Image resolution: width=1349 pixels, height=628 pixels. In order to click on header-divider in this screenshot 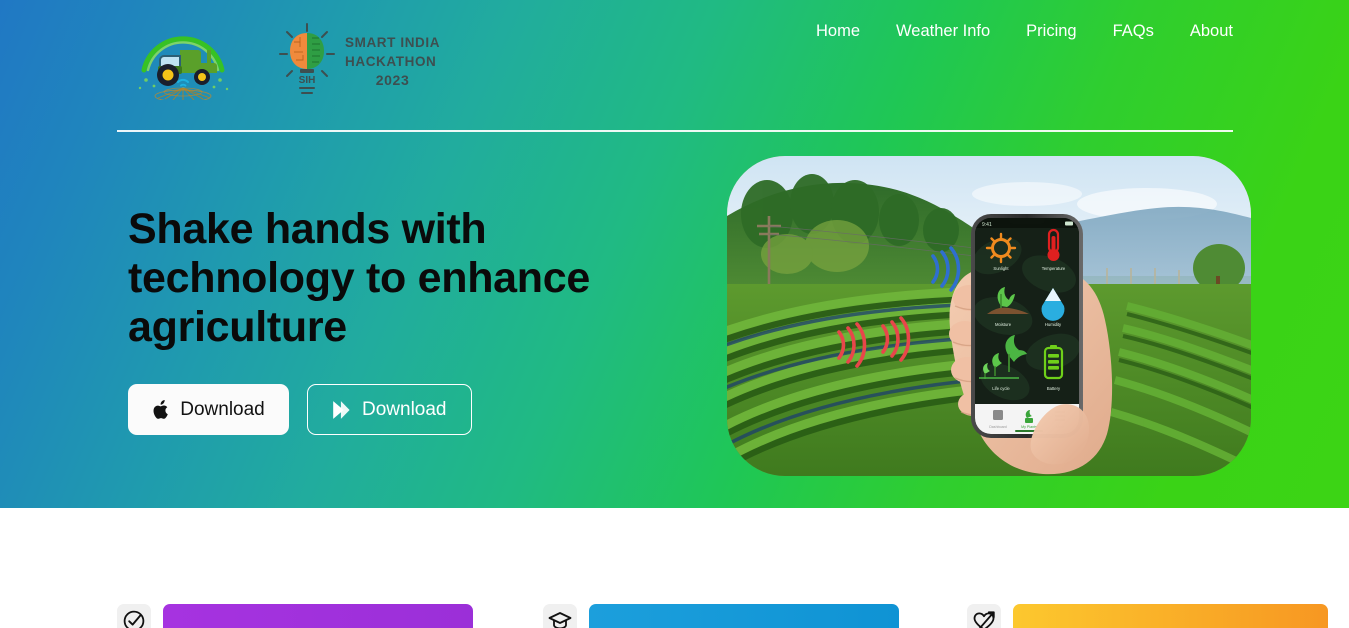, I will do `click(675, 131)`.